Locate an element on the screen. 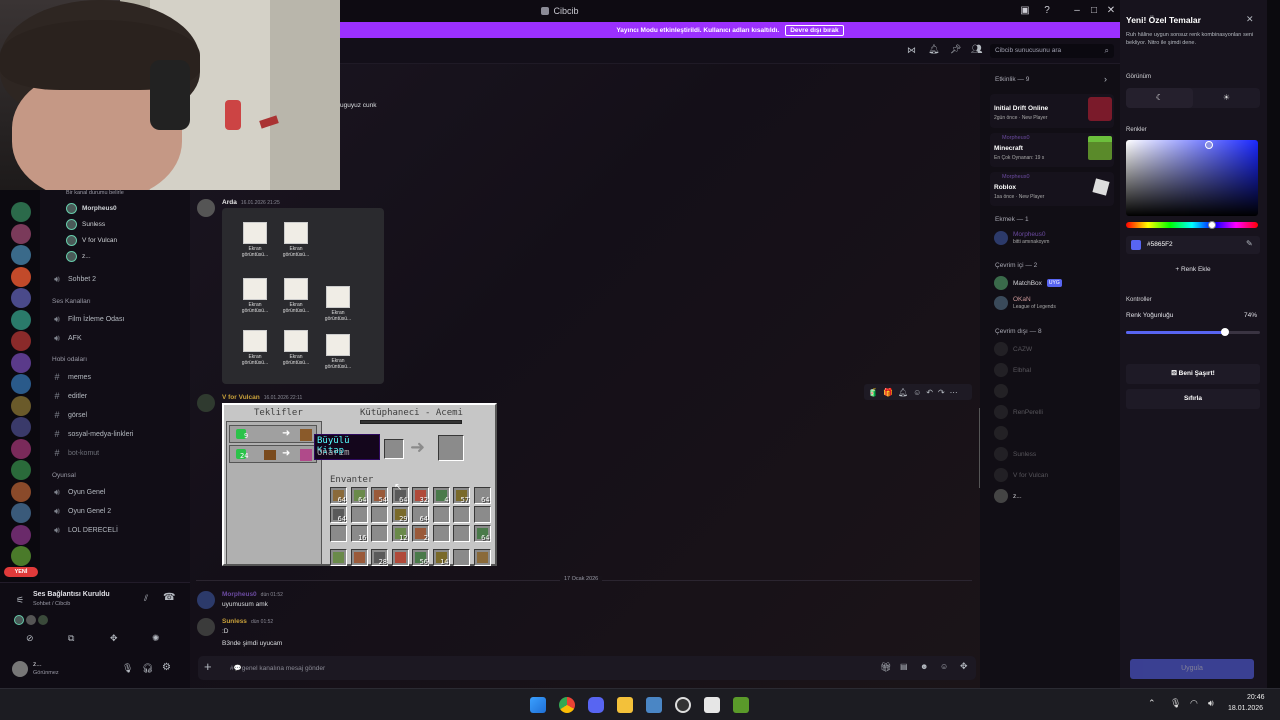 This screenshot has width=1280, height=720. channel-gorsel: # görsel is located at coordinates (69, 415).